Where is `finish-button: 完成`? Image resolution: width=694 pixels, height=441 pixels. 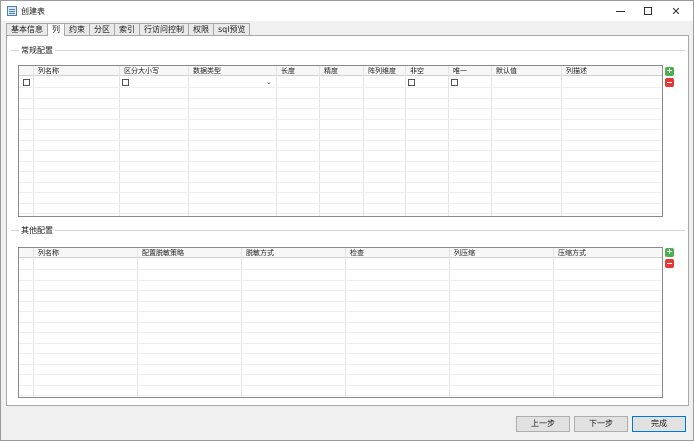
finish-button: 完成 is located at coordinates (659, 424).